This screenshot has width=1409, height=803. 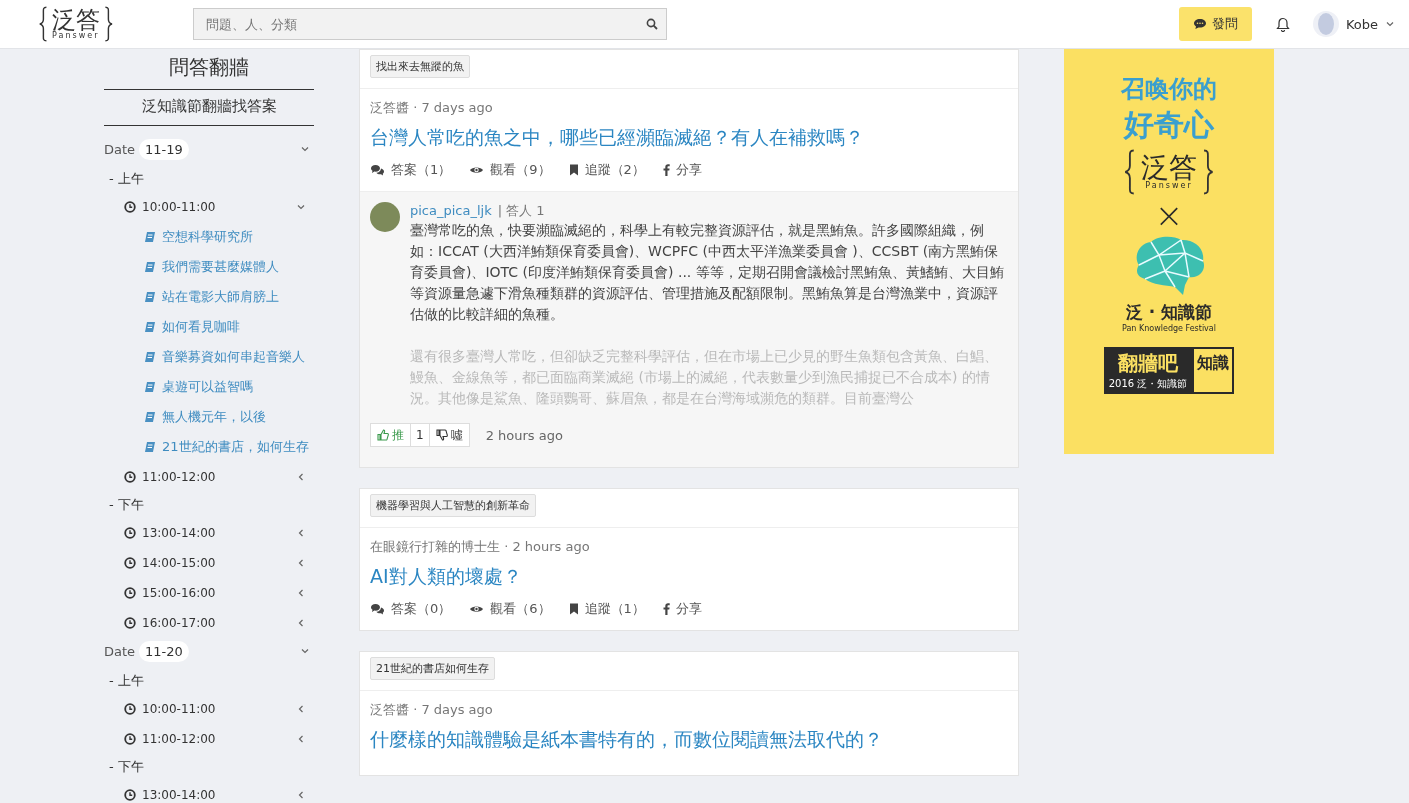 I want to click on time-slot-label: 14:00-15:00, so click(x=216, y=563).